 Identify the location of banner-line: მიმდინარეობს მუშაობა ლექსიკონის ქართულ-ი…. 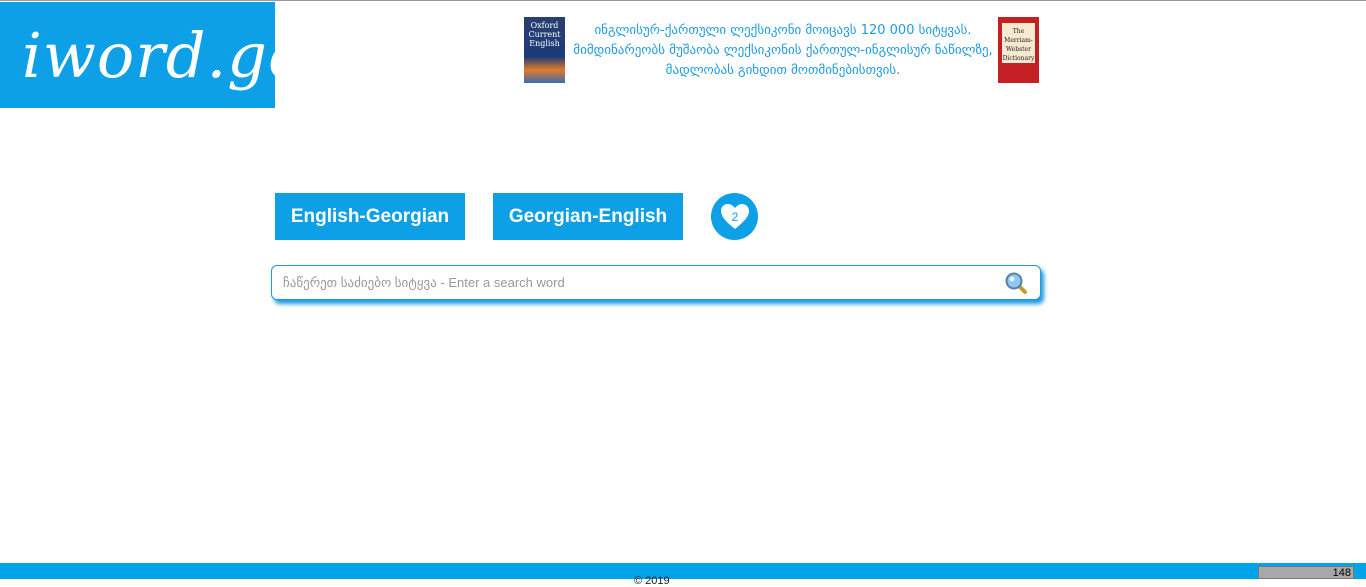
(783, 50).